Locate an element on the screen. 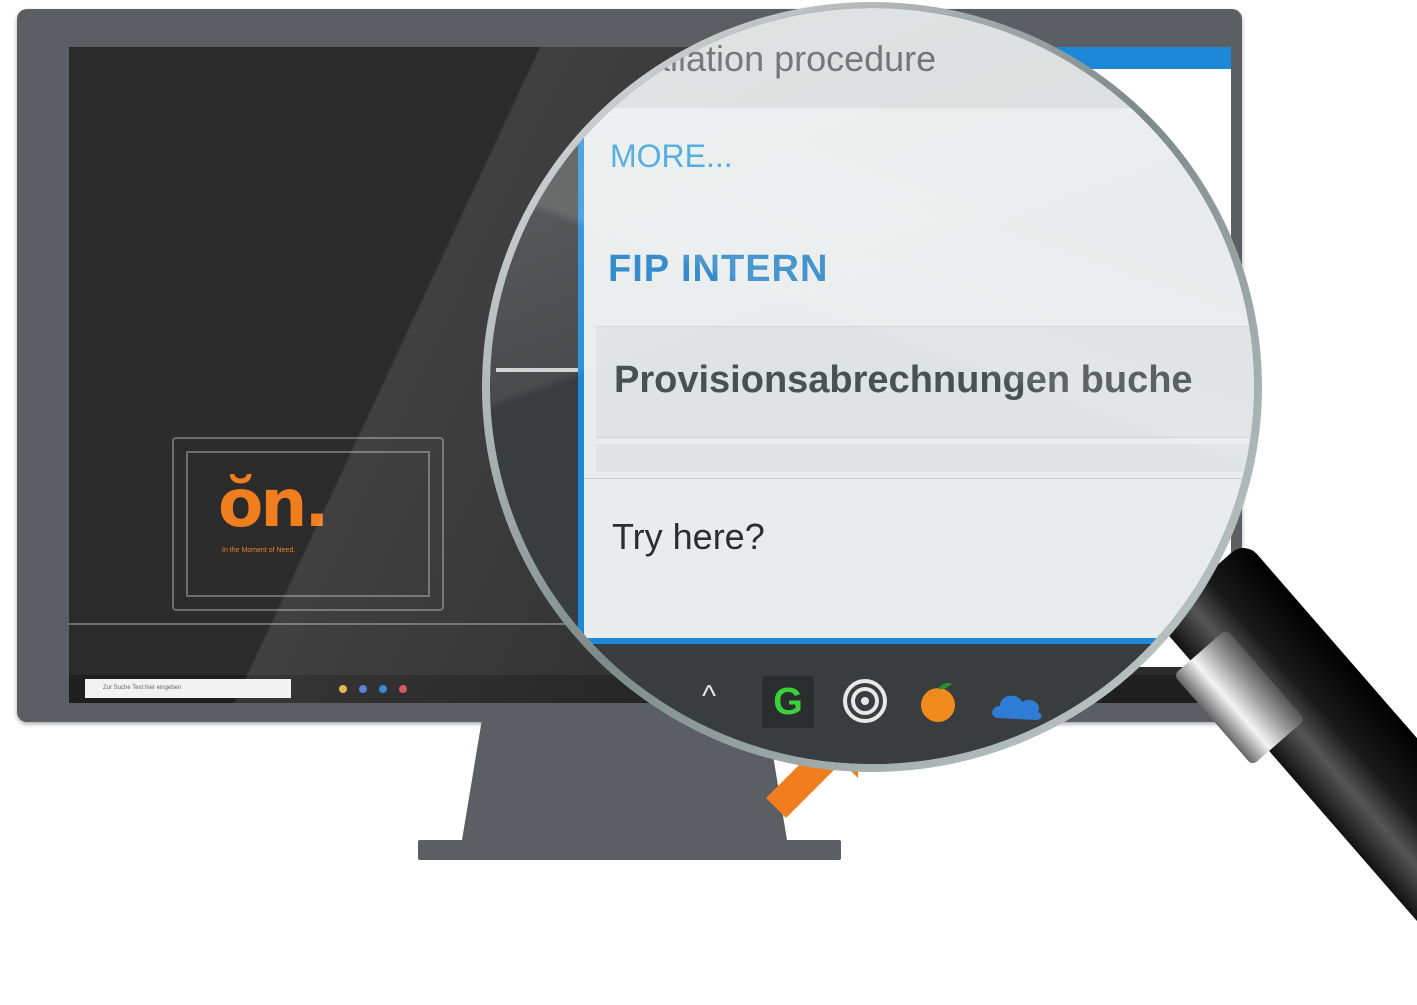 This screenshot has width=1417, height=1005. list-item: Provisionsabrechnungen buche is located at coordinates (925, 382).